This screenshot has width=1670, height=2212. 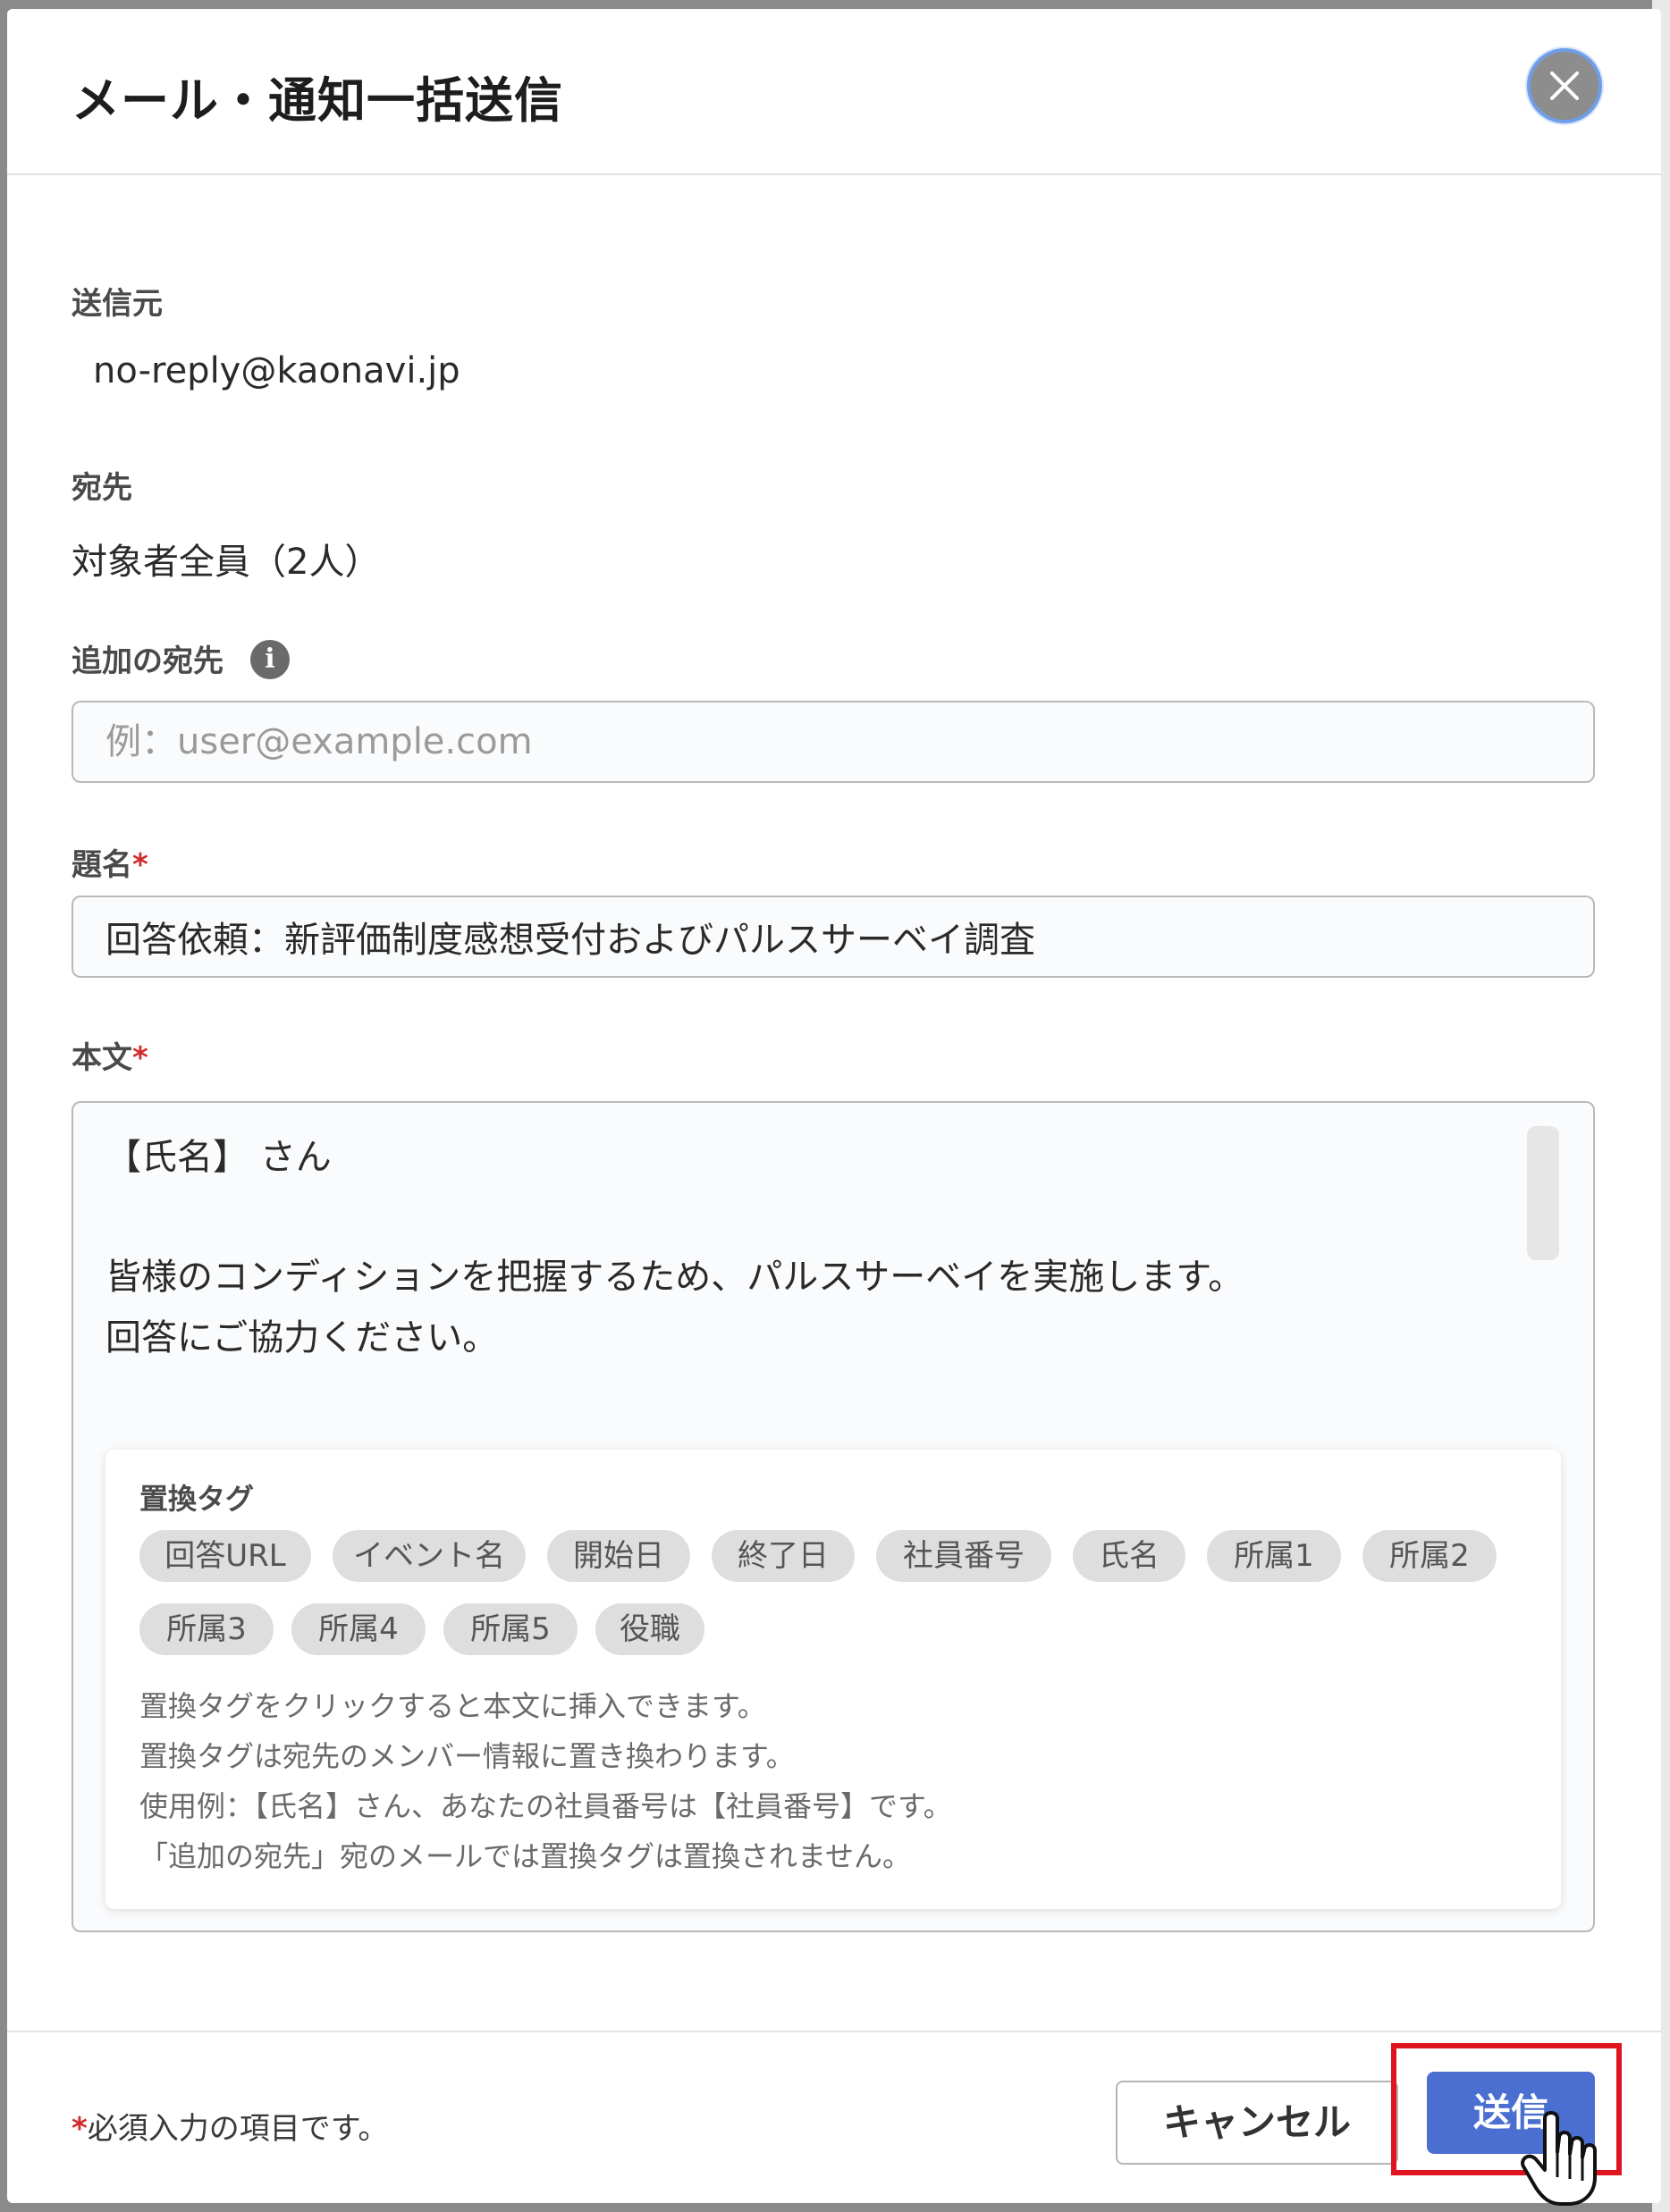 I want to click on tag-chip-end-date: 終了日, so click(x=783, y=1556).